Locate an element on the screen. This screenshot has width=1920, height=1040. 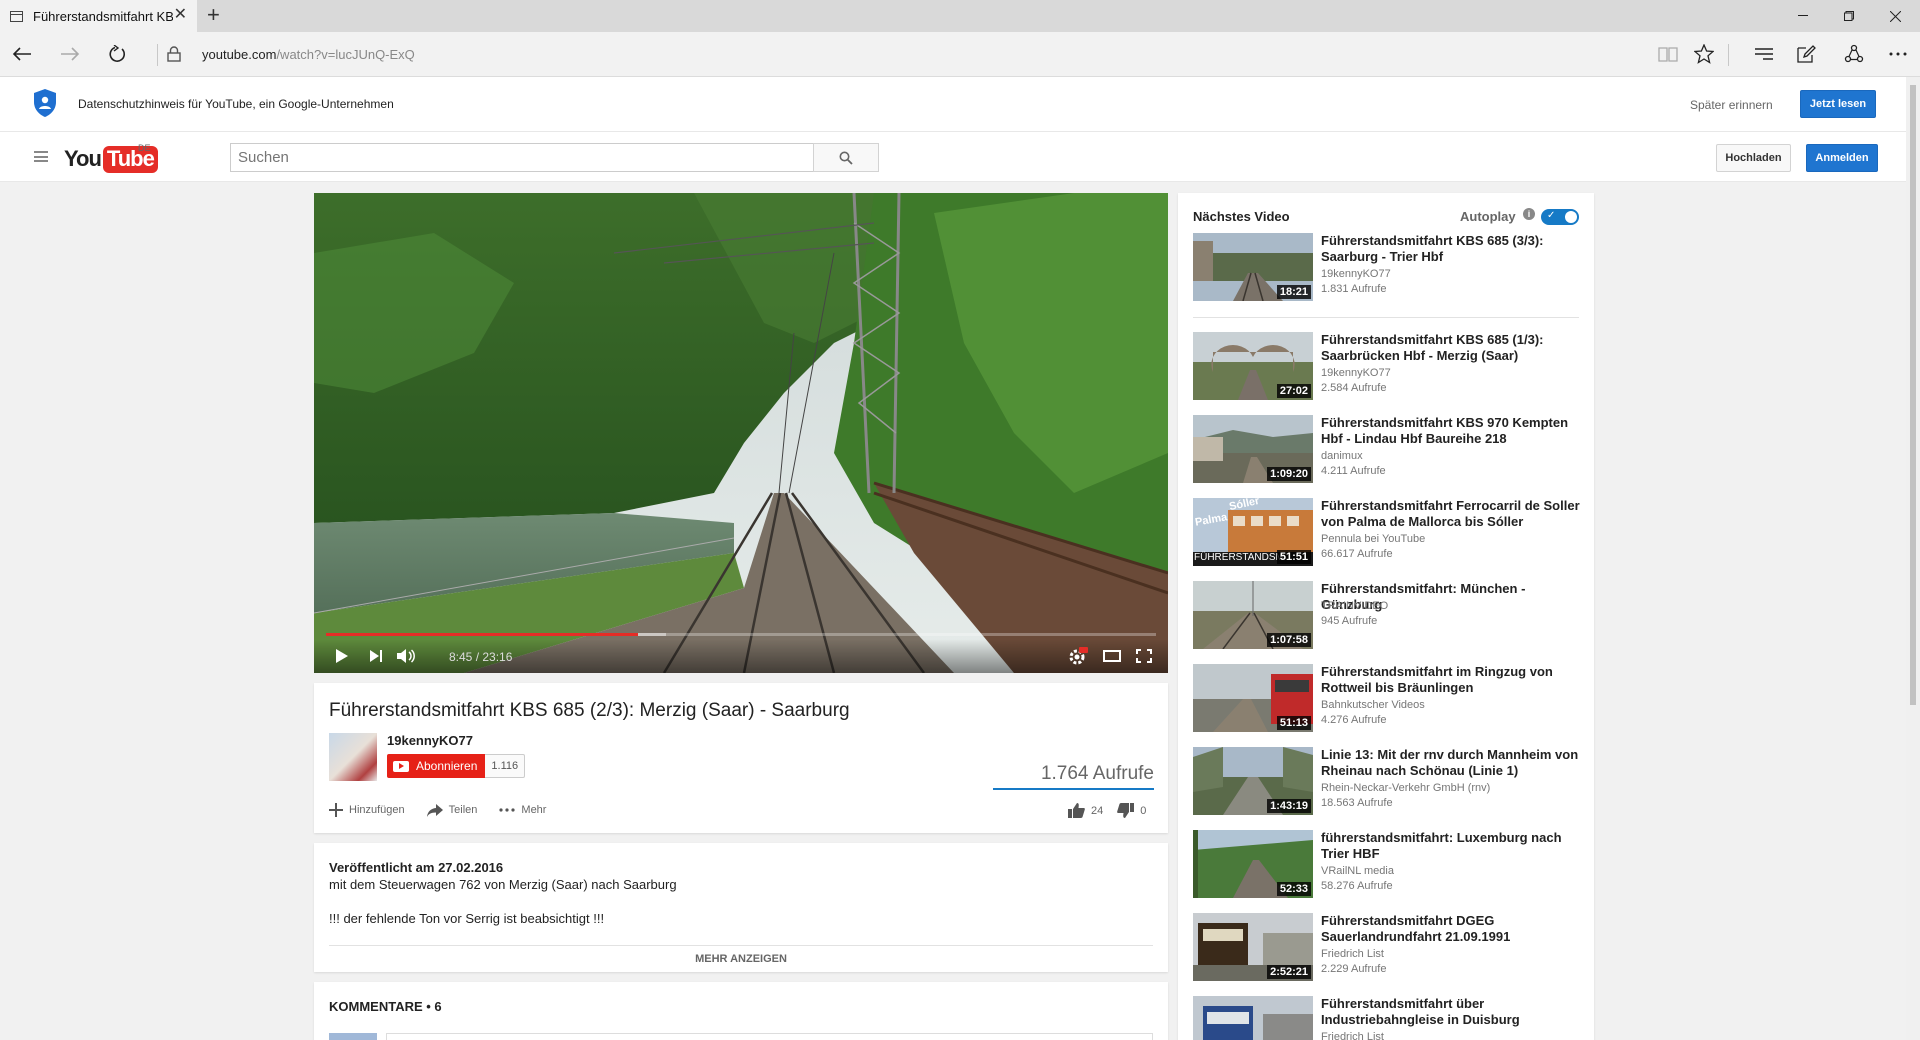
new-tab-button: + is located at coordinates (213, 15).